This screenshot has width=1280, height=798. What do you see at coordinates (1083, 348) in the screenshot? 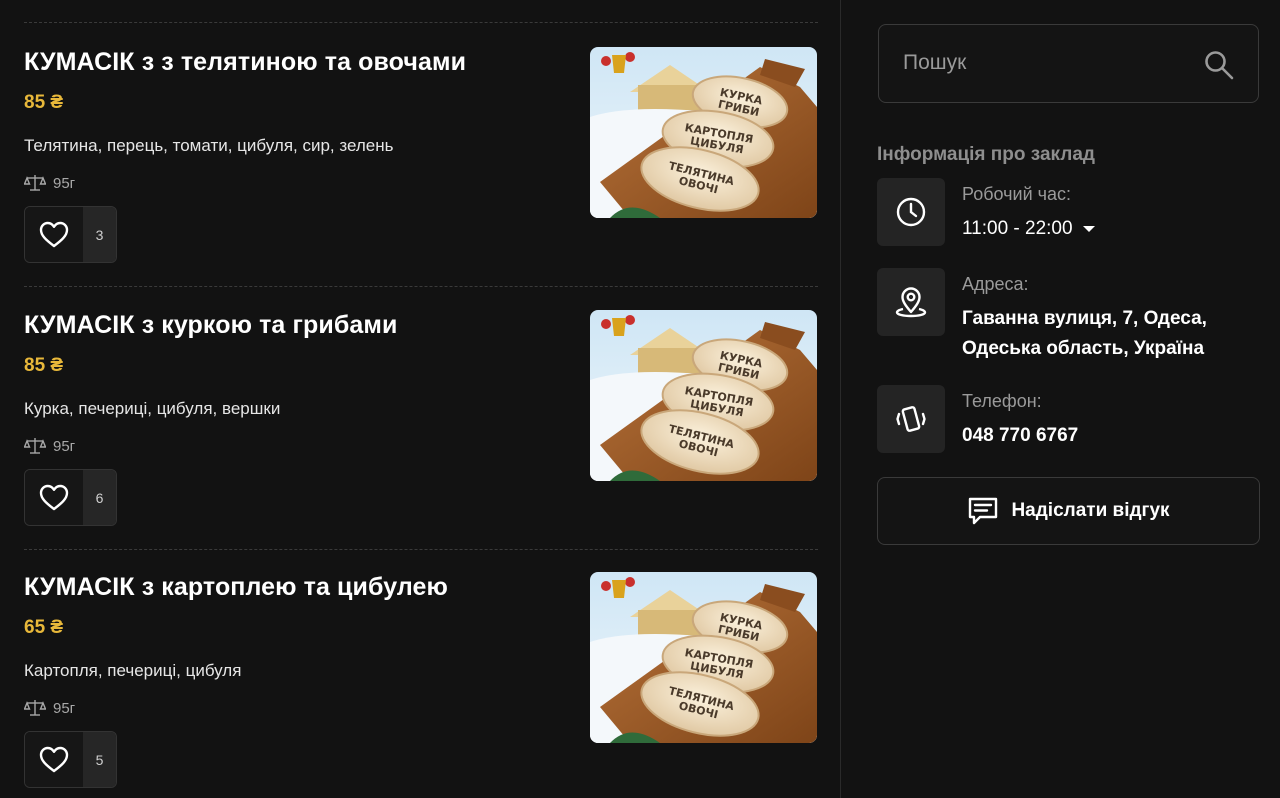
I see `address-line-2: Одеська область, Україна` at bounding box center [1083, 348].